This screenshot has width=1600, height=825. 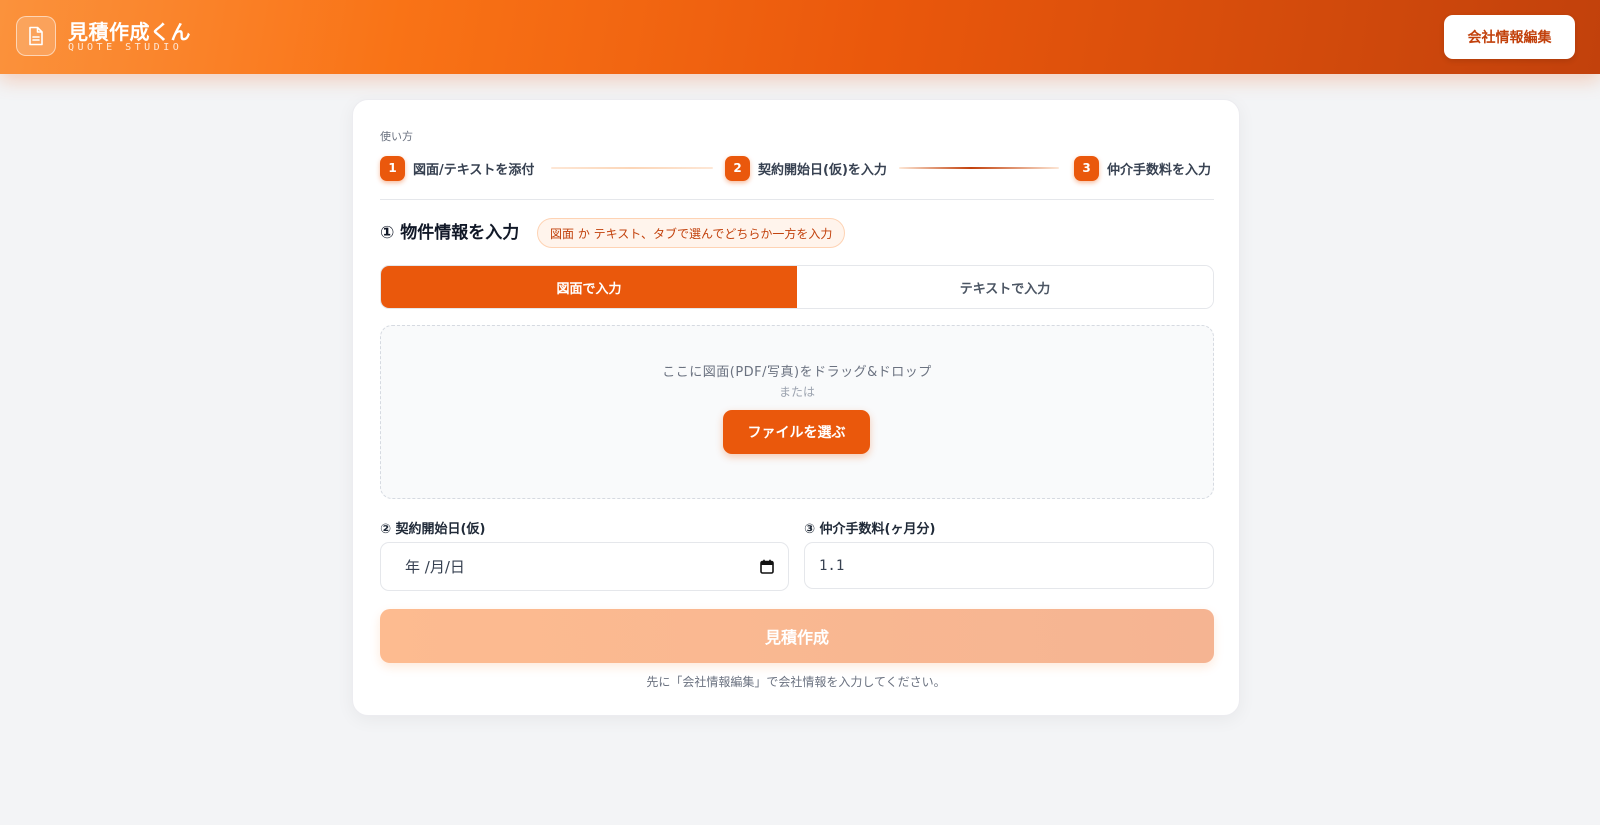 What do you see at coordinates (1086, 168) in the screenshot?
I see `step-number: 3` at bounding box center [1086, 168].